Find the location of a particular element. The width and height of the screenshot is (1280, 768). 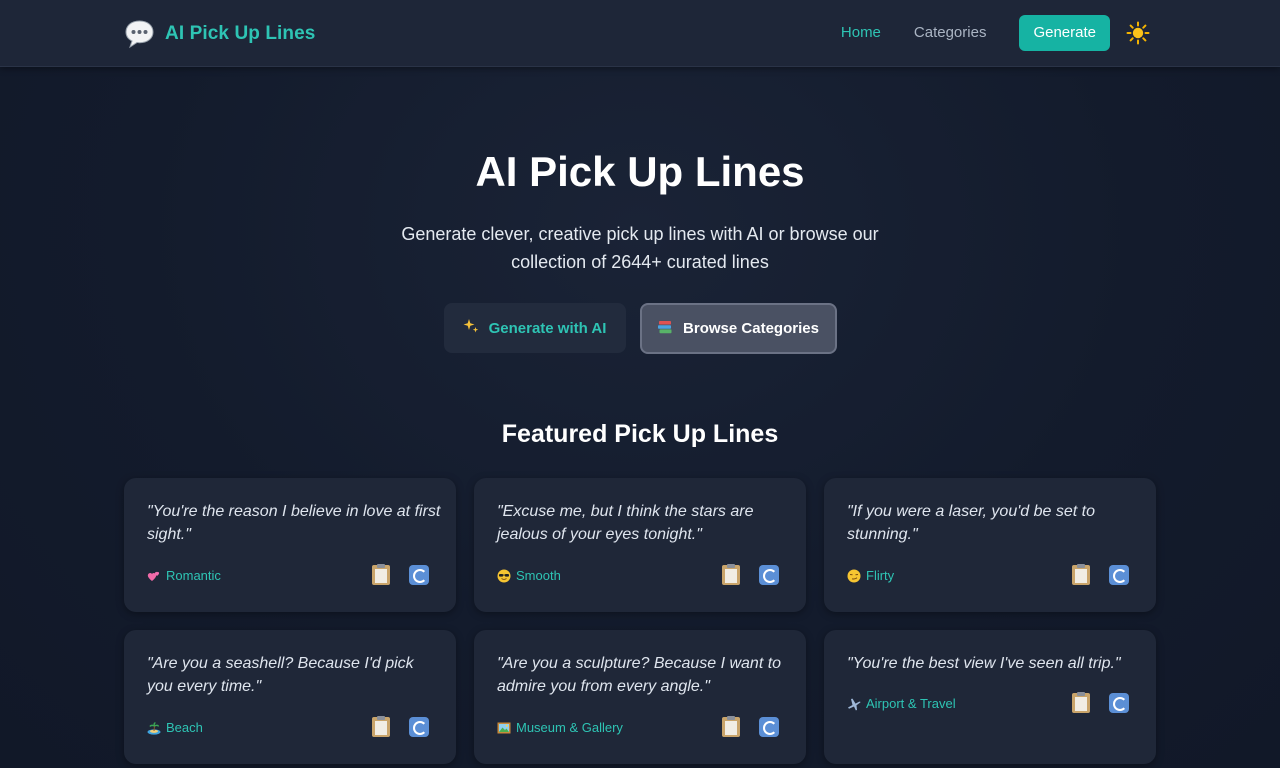

nav-categories-link: Categories is located at coordinates (950, 33).